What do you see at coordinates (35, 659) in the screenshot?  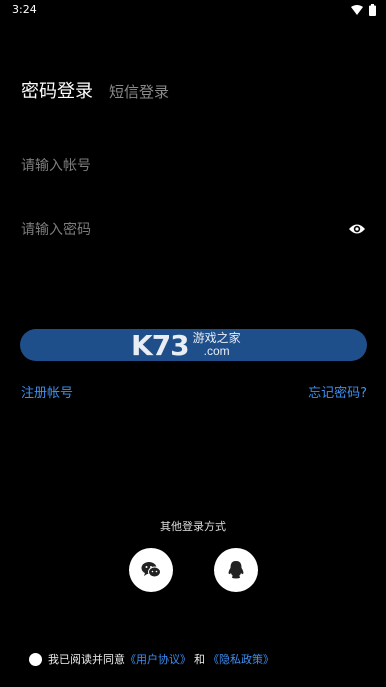 I see `agree-checkbox` at bounding box center [35, 659].